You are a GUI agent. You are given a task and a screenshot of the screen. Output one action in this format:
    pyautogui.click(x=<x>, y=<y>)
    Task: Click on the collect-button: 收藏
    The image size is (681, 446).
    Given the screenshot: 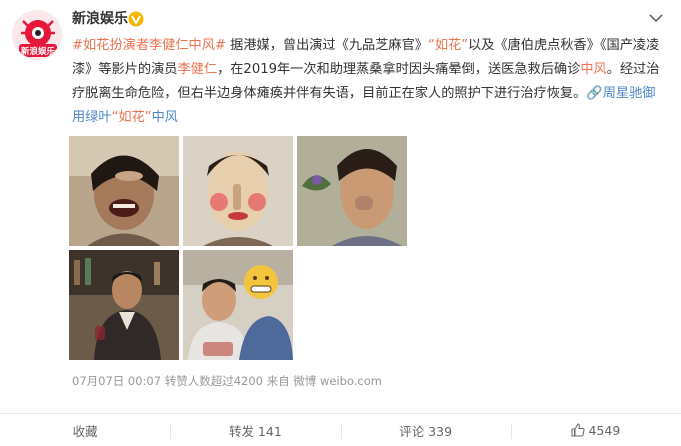 What is the action you would take?
    pyautogui.click(x=85, y=430)
    